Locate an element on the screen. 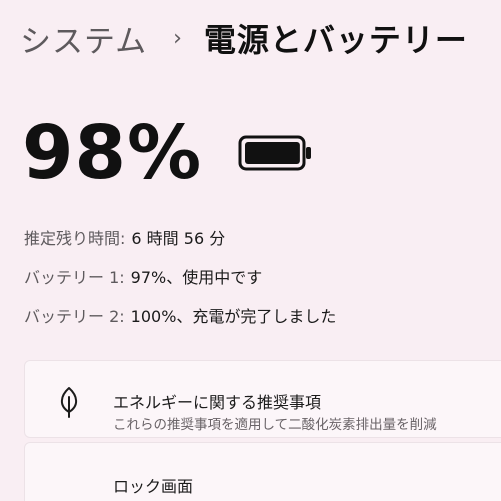 The height and width of the screenshot is (501, 501). estimated-remaining-label: 推定残り時間: is located at coordinates (75, 238).